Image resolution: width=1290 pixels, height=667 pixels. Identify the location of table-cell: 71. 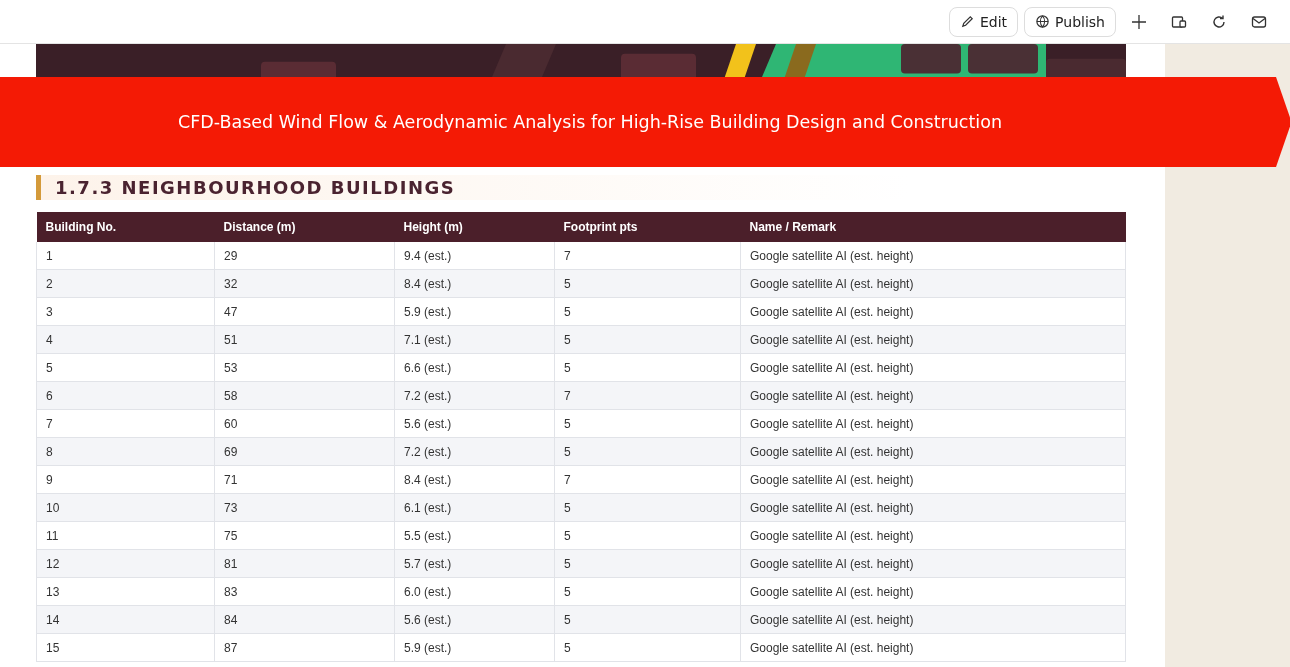
(304, 479).